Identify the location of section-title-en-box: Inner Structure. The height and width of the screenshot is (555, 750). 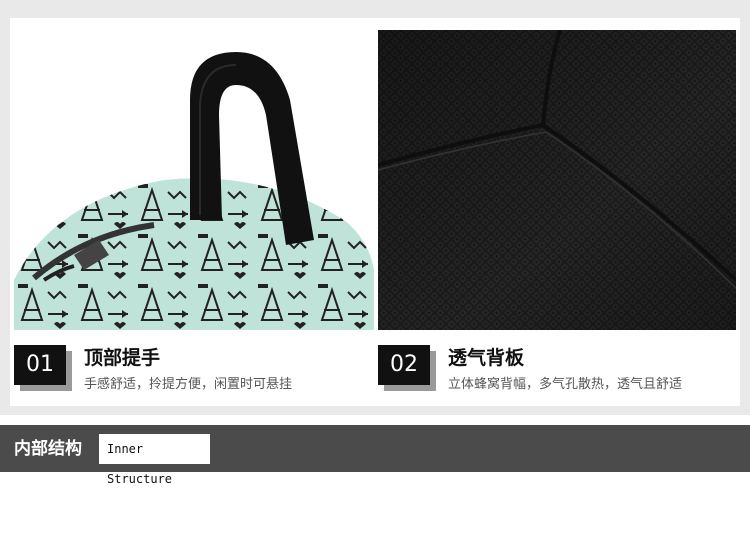
(154, 460).